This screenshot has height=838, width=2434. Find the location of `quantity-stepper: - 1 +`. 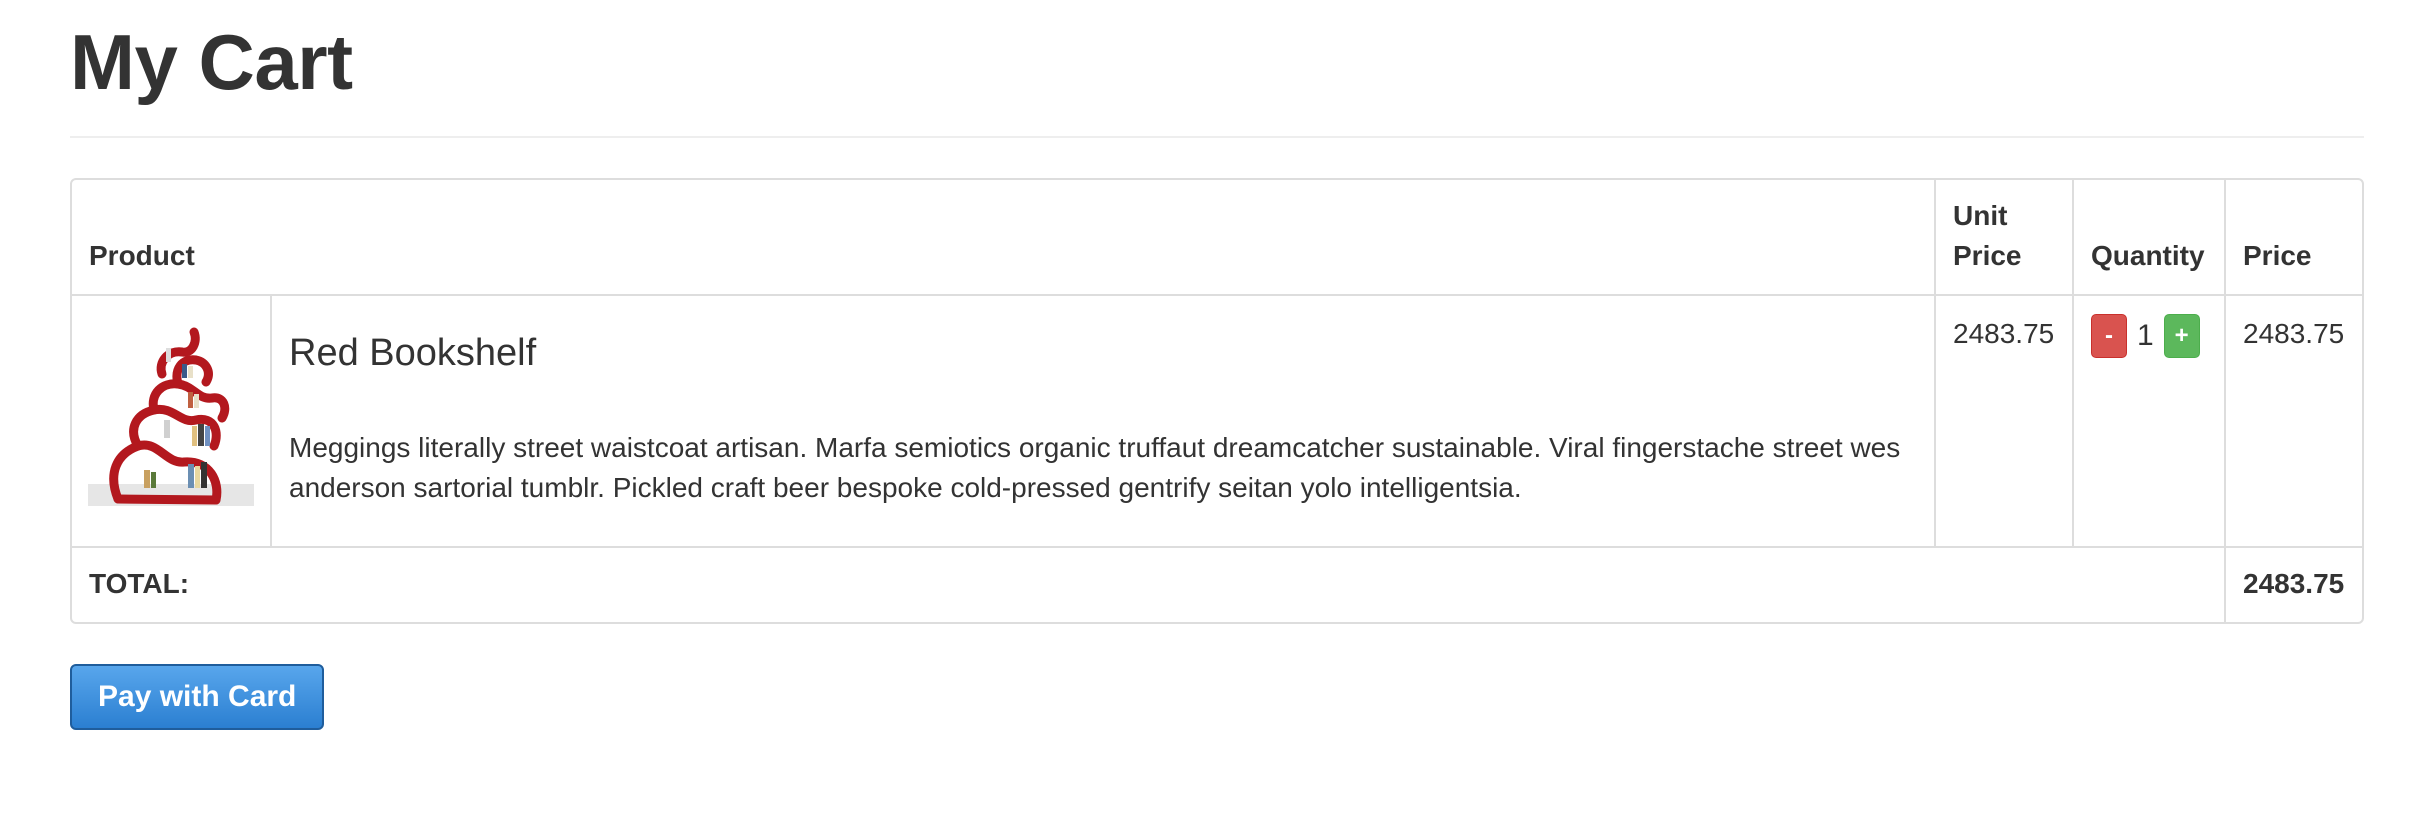

quantity-stepper: - 1 + is located at coordinates (2149, 336).